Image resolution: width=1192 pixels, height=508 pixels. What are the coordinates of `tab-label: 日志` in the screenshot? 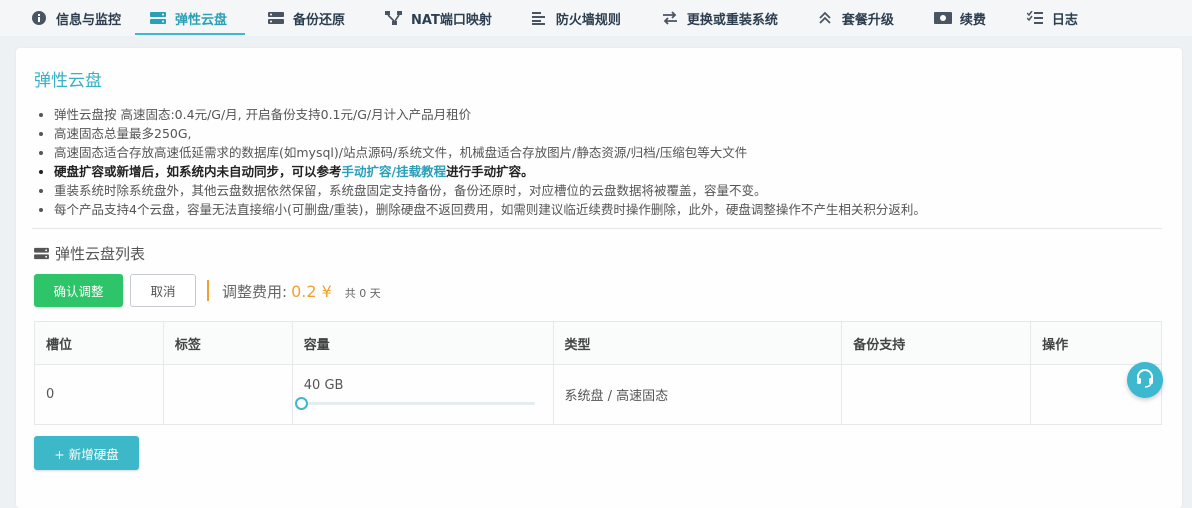 It's located at (1064, 20).